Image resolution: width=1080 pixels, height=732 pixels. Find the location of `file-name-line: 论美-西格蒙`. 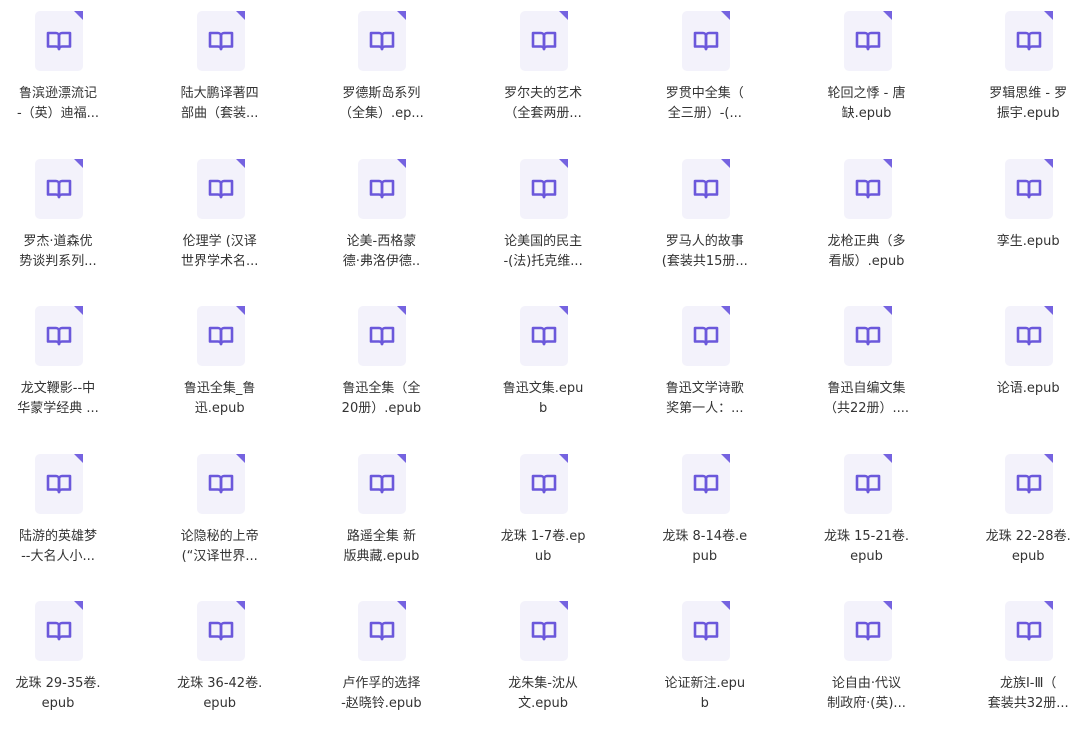

file-name-line: 论美-西格蒙 is located at coordinates (381, 241).